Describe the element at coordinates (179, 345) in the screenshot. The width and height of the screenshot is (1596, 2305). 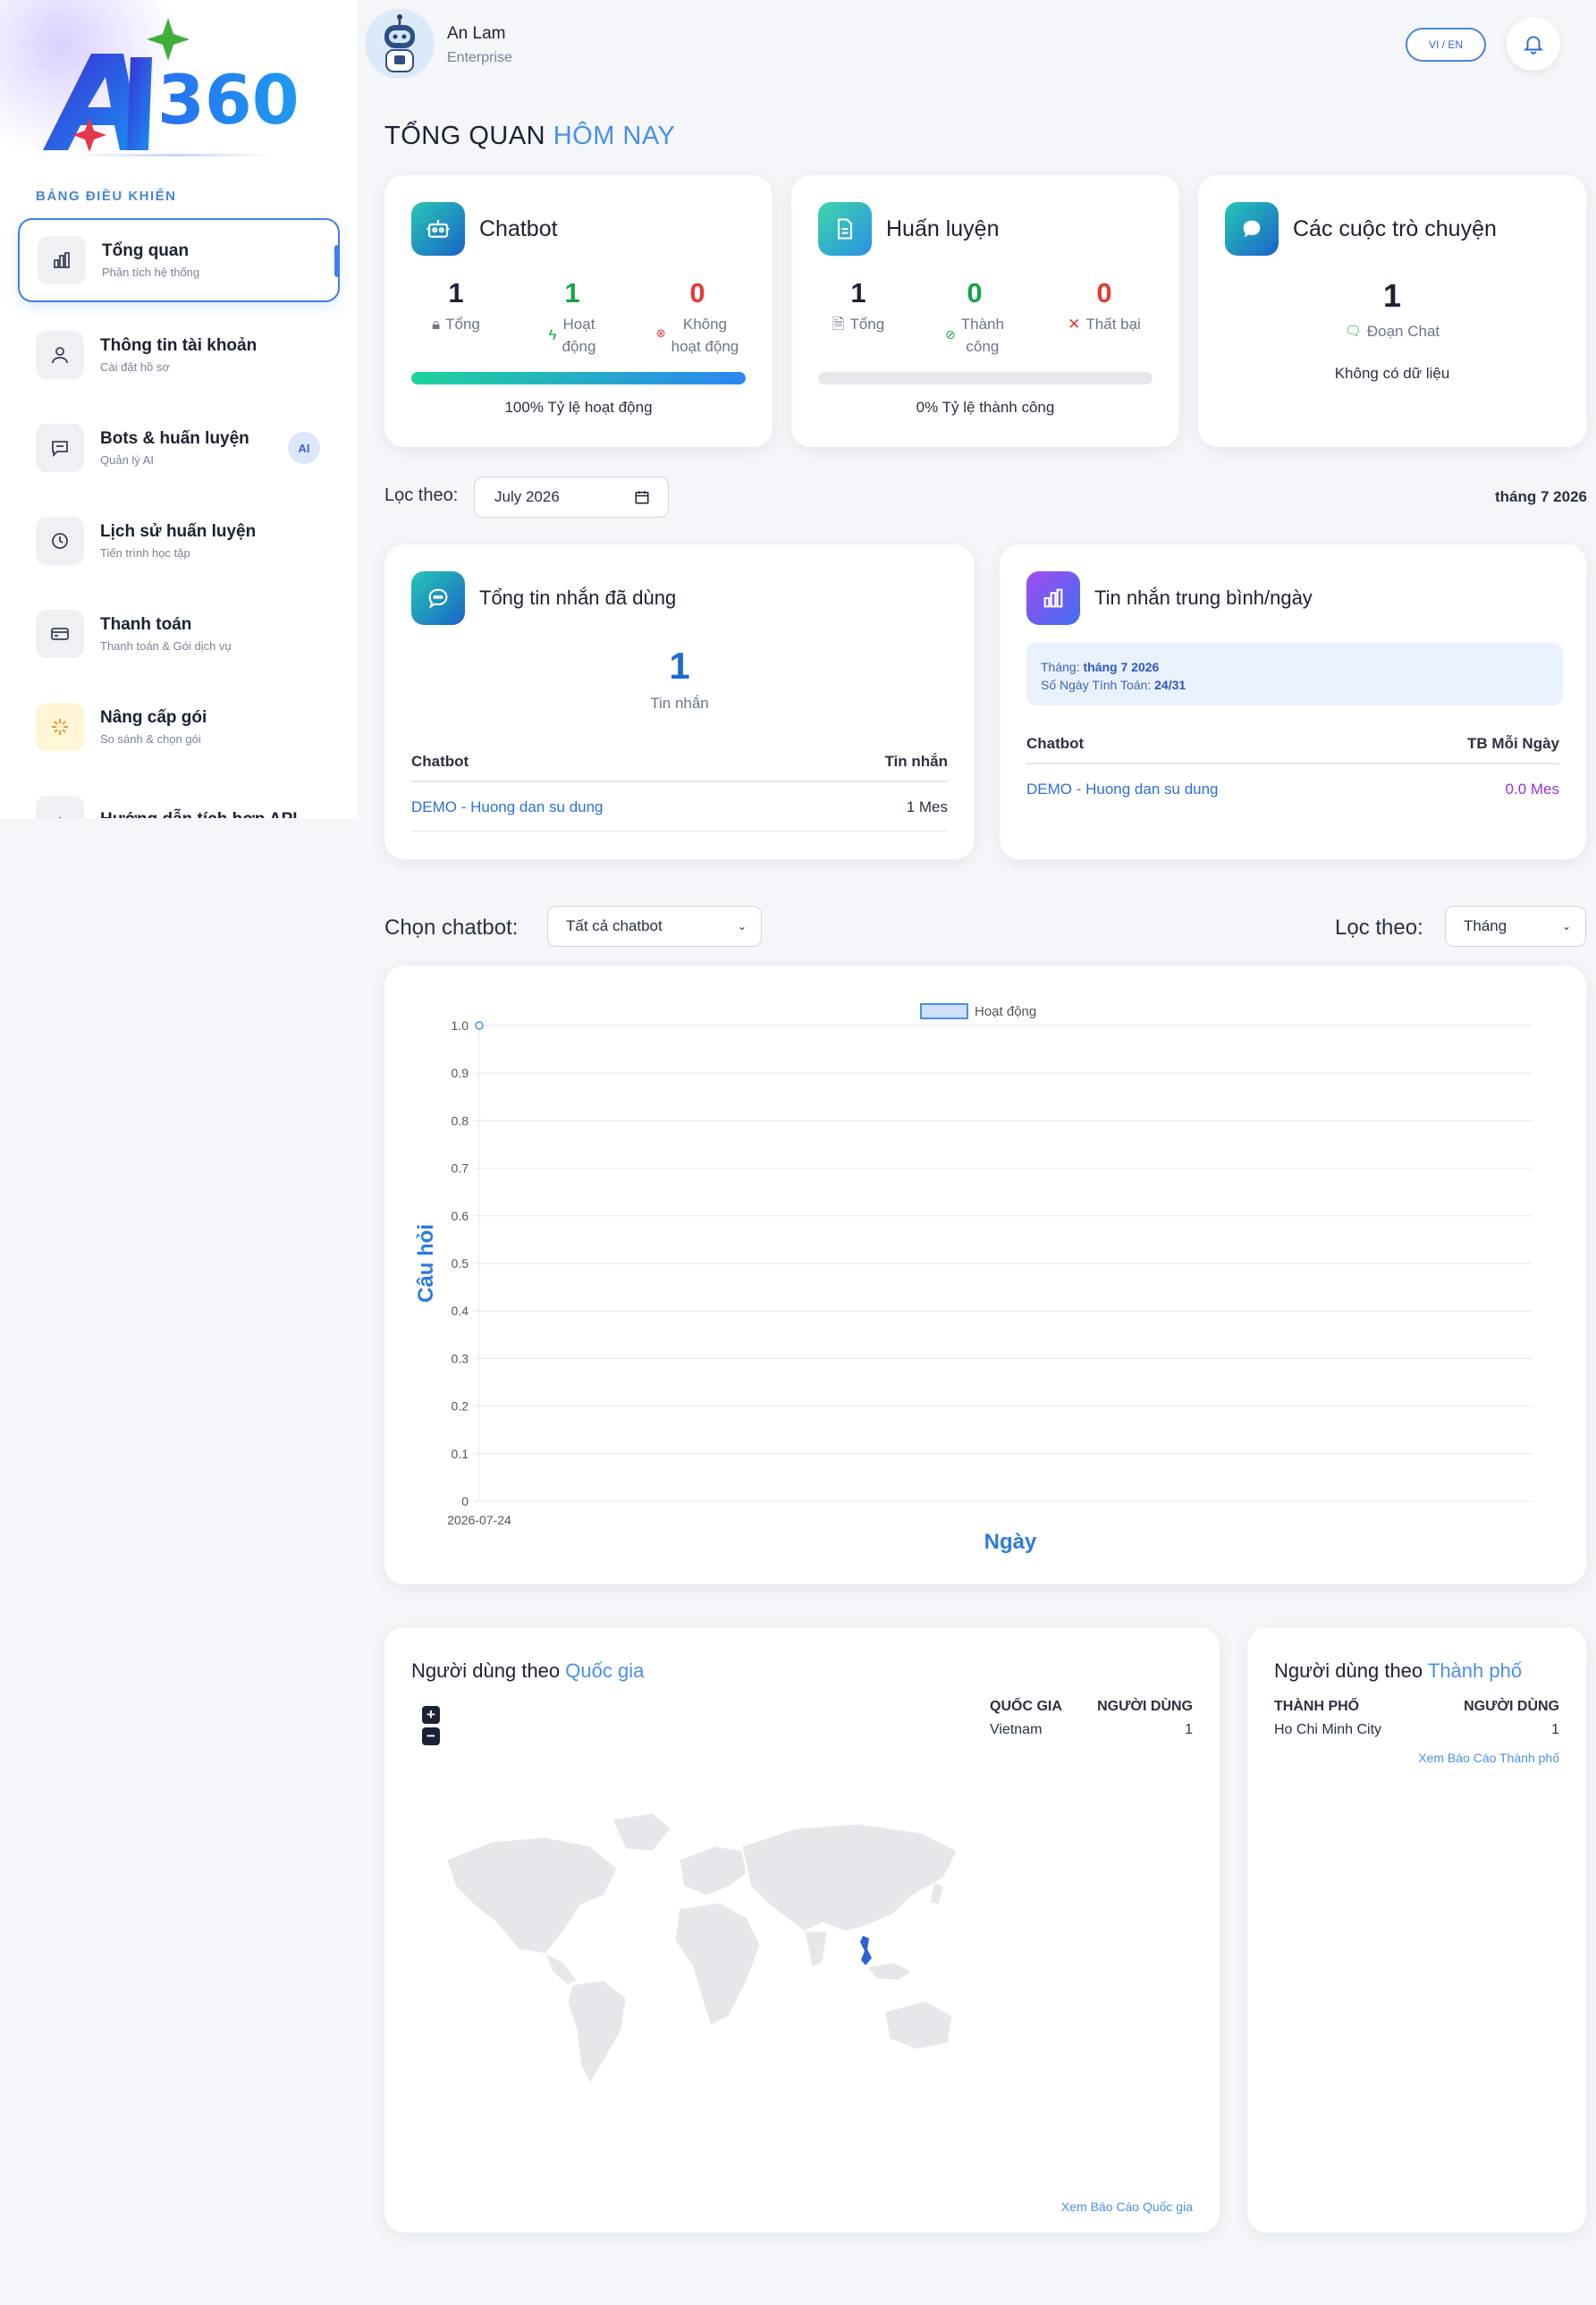
I see `sidebar-item-title: Thông tin tài khoản` at that location.